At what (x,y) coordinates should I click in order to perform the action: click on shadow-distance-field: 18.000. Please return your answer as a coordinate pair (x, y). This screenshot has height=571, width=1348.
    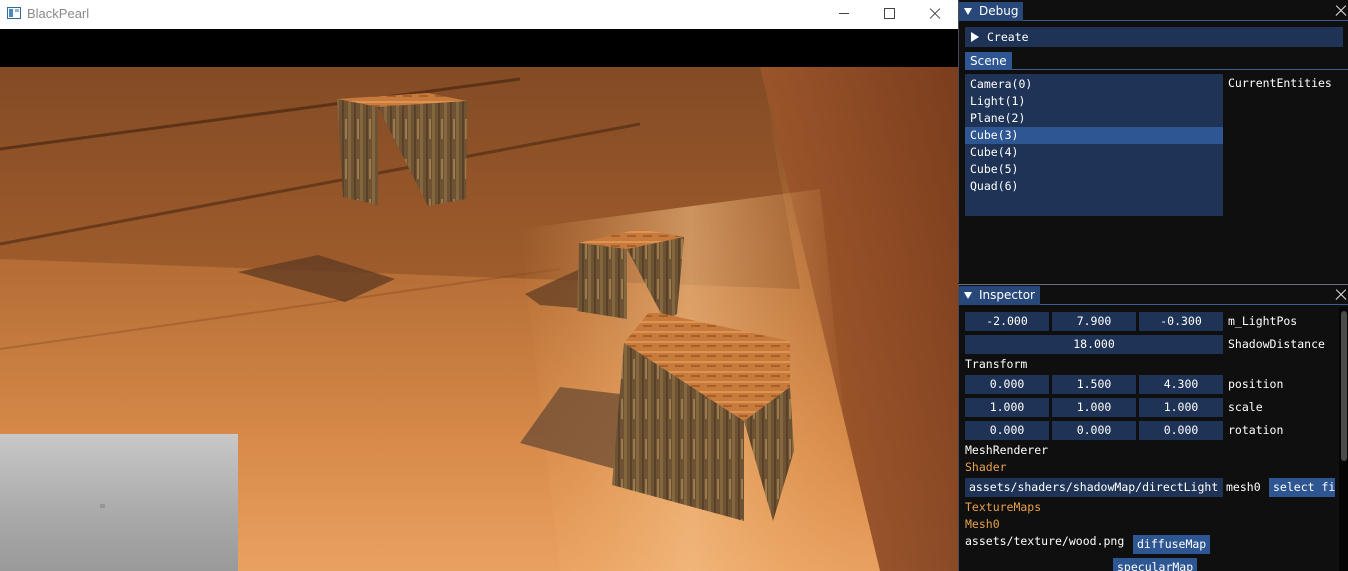
    Looking at the image, I should click on (1094, 344).